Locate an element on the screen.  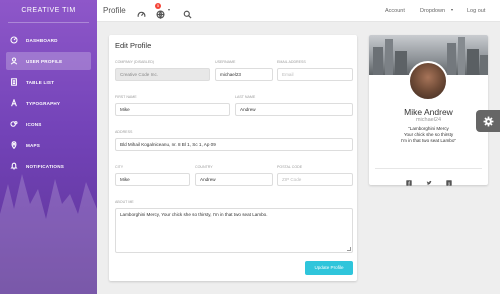
postal-code-label: Postal Code is located at coordinates (290, 167).